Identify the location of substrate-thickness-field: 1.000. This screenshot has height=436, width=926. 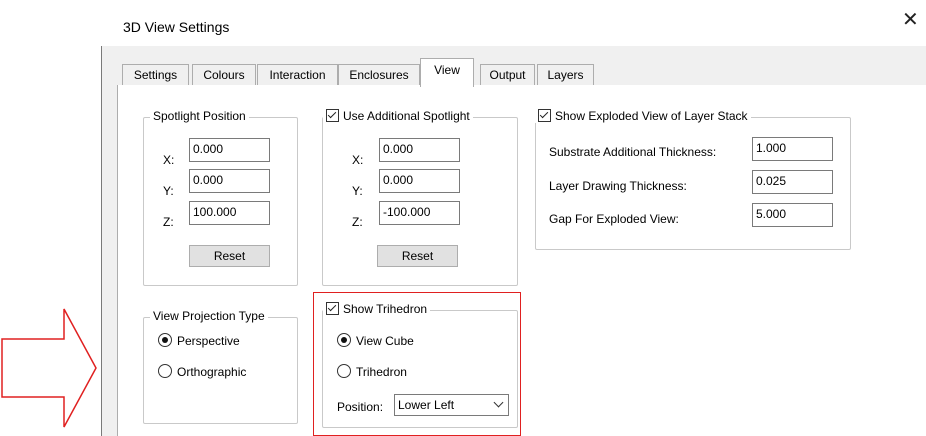
(792, 149).